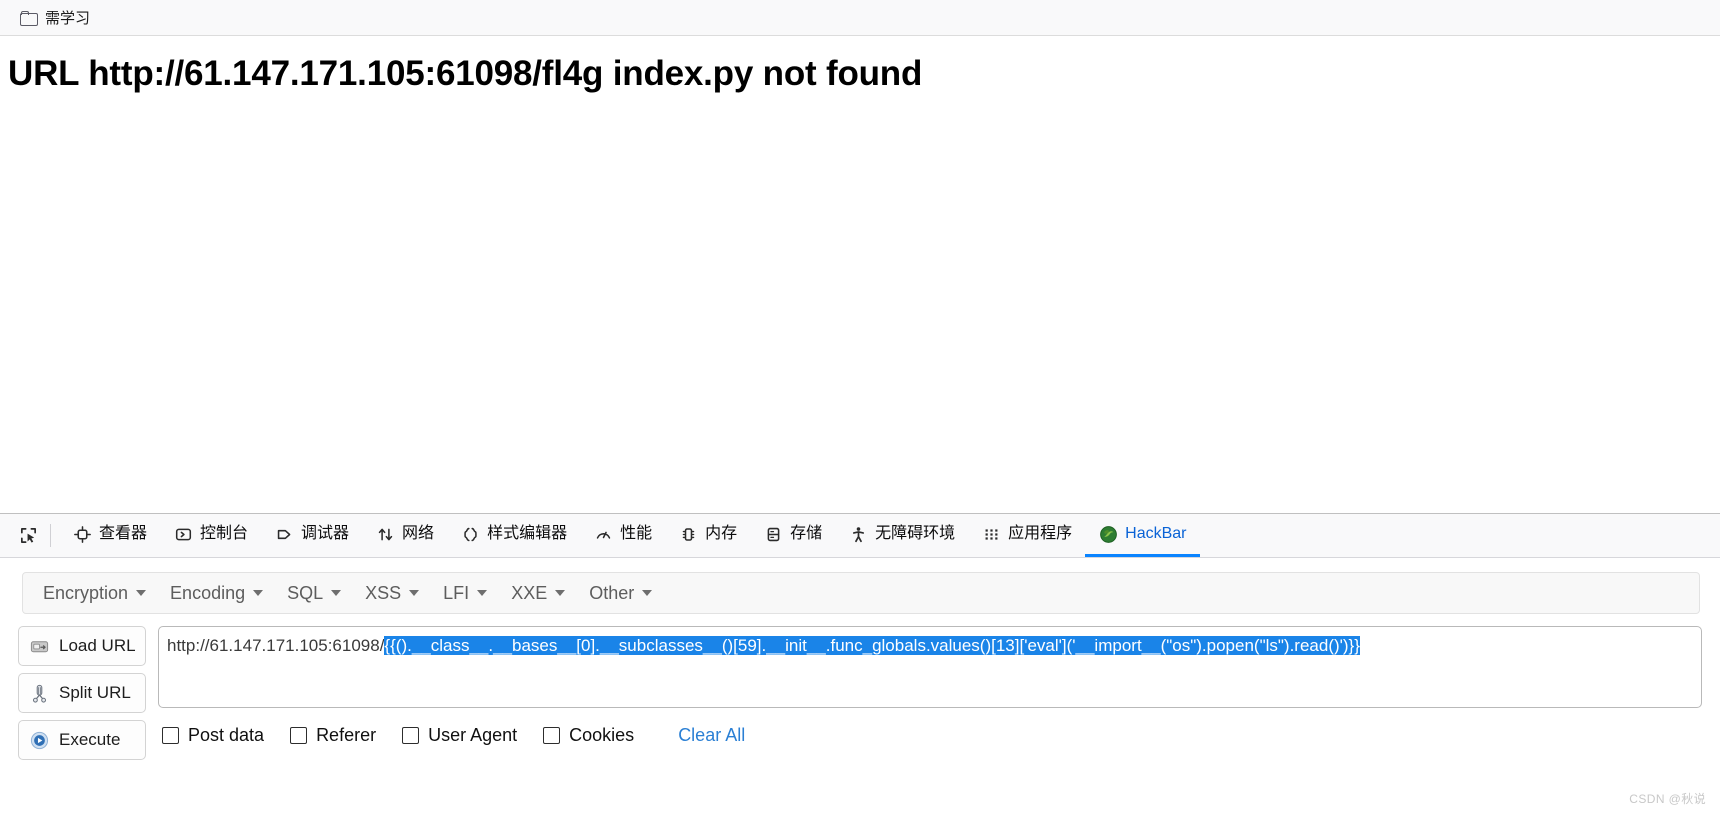 This screenshot has width=1720, height=813. Describe the element at coordinates (1156, 533) in the screenshot. I see `tab-hackbar-label: HackBar` at that location.